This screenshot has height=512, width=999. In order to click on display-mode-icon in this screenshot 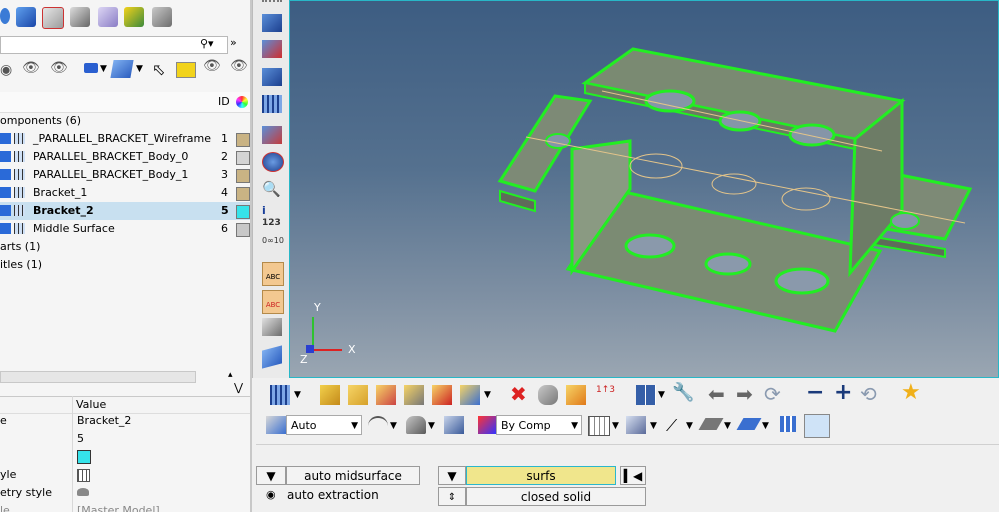, I will do `click(276, 425)`.